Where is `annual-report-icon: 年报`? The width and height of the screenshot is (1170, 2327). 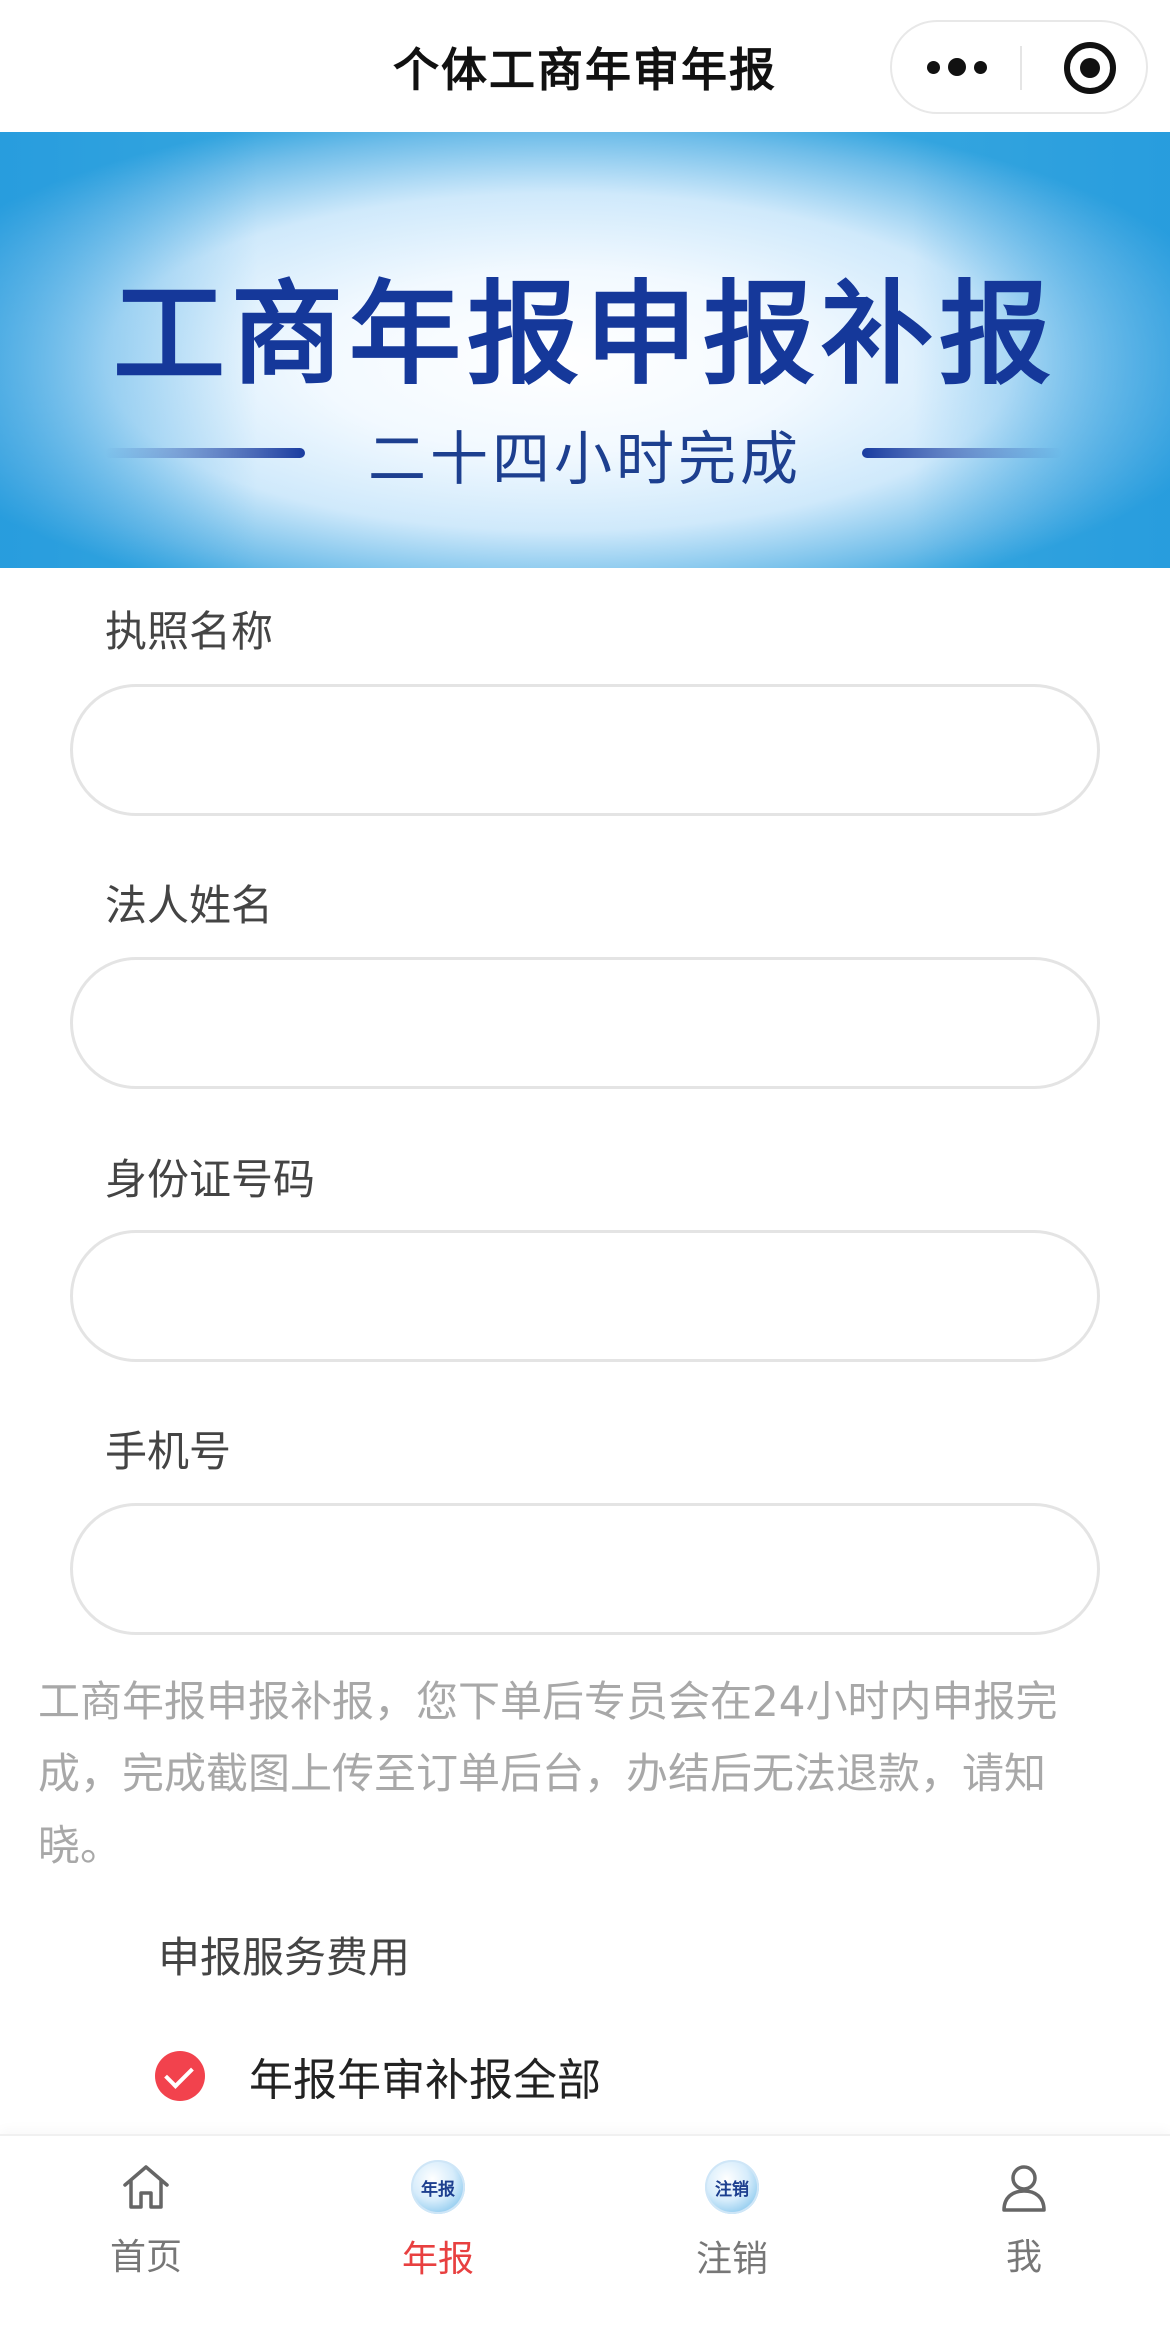 annual-report-icon: 年报 is located at coordinates (438, 2187).